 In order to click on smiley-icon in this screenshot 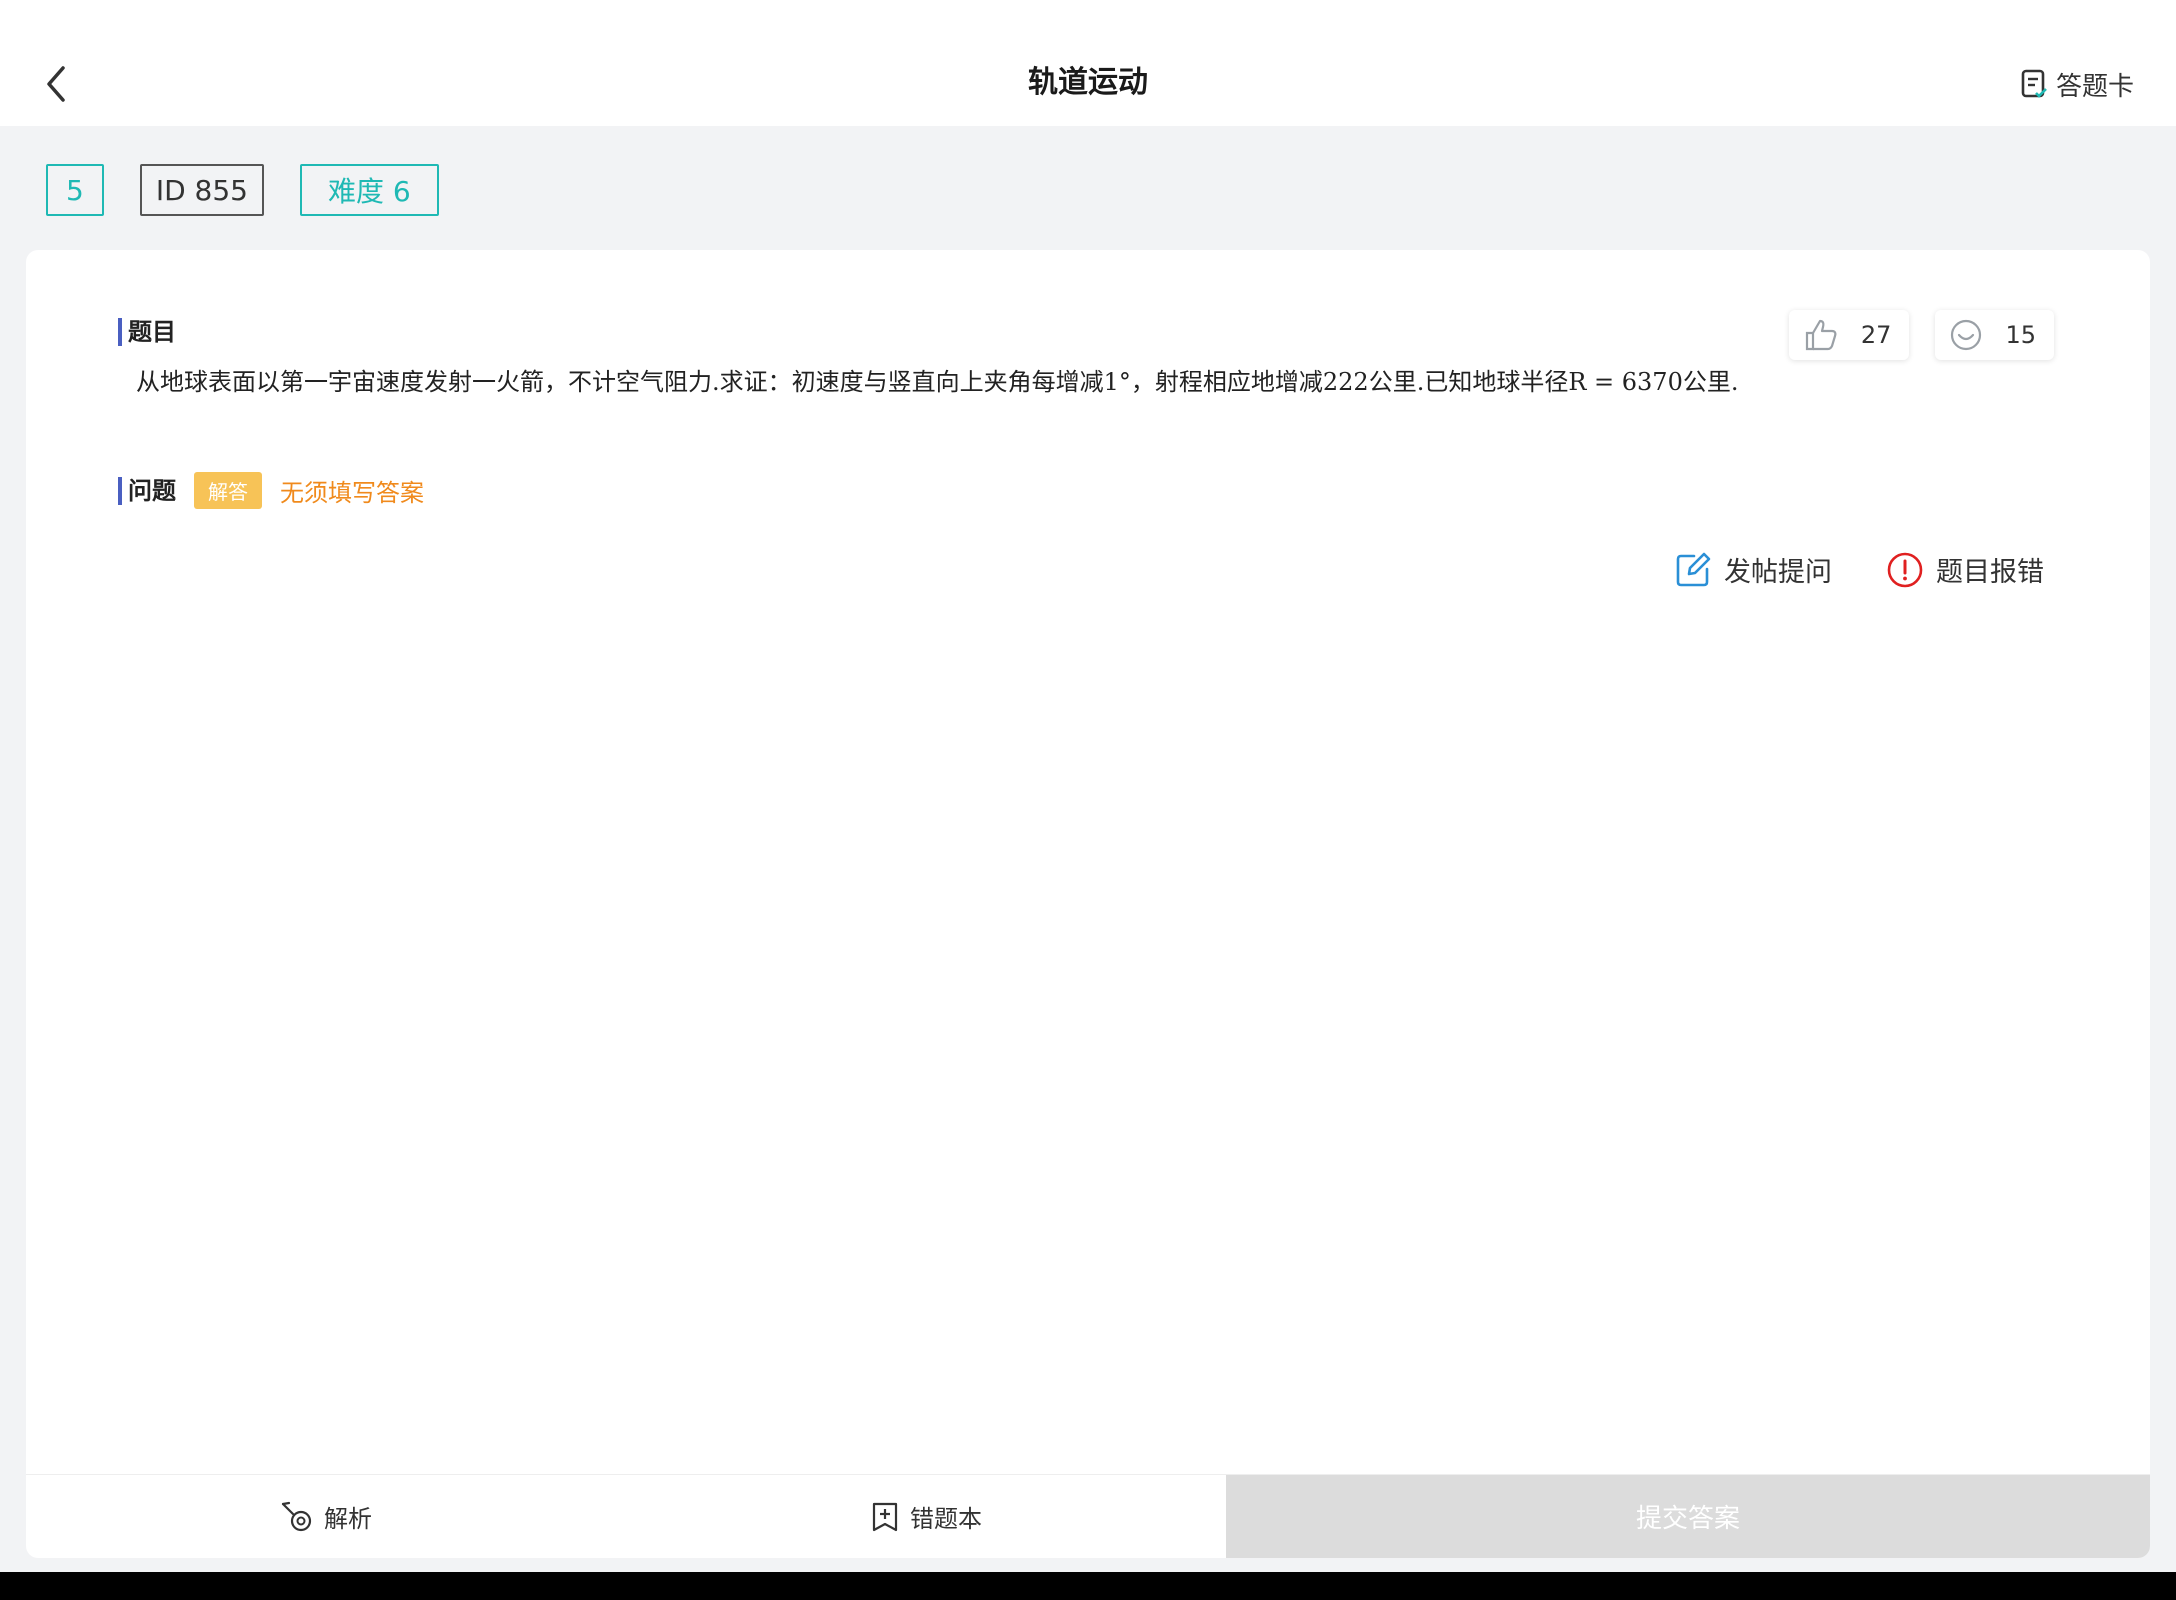, I will do `click(1966, 335)`.